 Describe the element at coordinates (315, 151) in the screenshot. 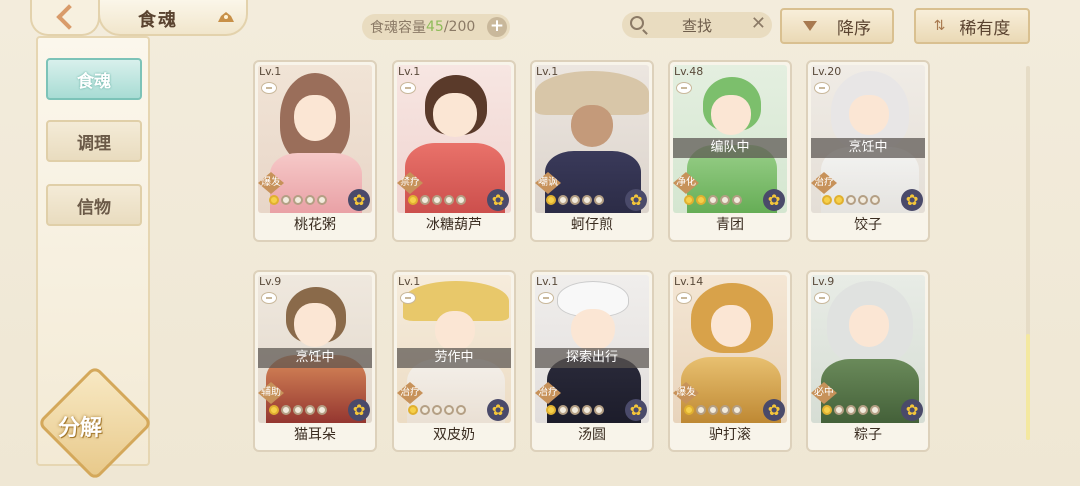

I see `soul-card-0: Lv.1 爆发 桃花粥` at that location.